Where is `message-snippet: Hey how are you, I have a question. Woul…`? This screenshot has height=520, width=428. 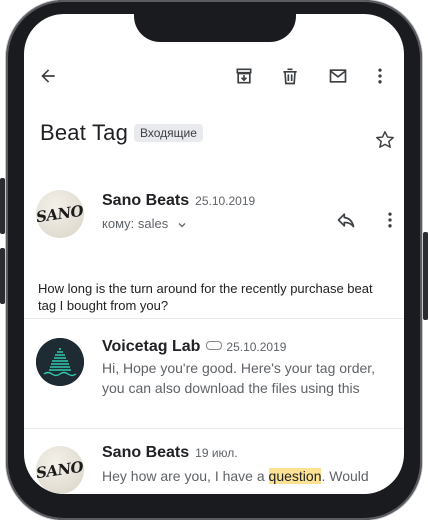 message-snippet: Hey how are you, I have a question. Woul… is located at coordinates (235, 476).